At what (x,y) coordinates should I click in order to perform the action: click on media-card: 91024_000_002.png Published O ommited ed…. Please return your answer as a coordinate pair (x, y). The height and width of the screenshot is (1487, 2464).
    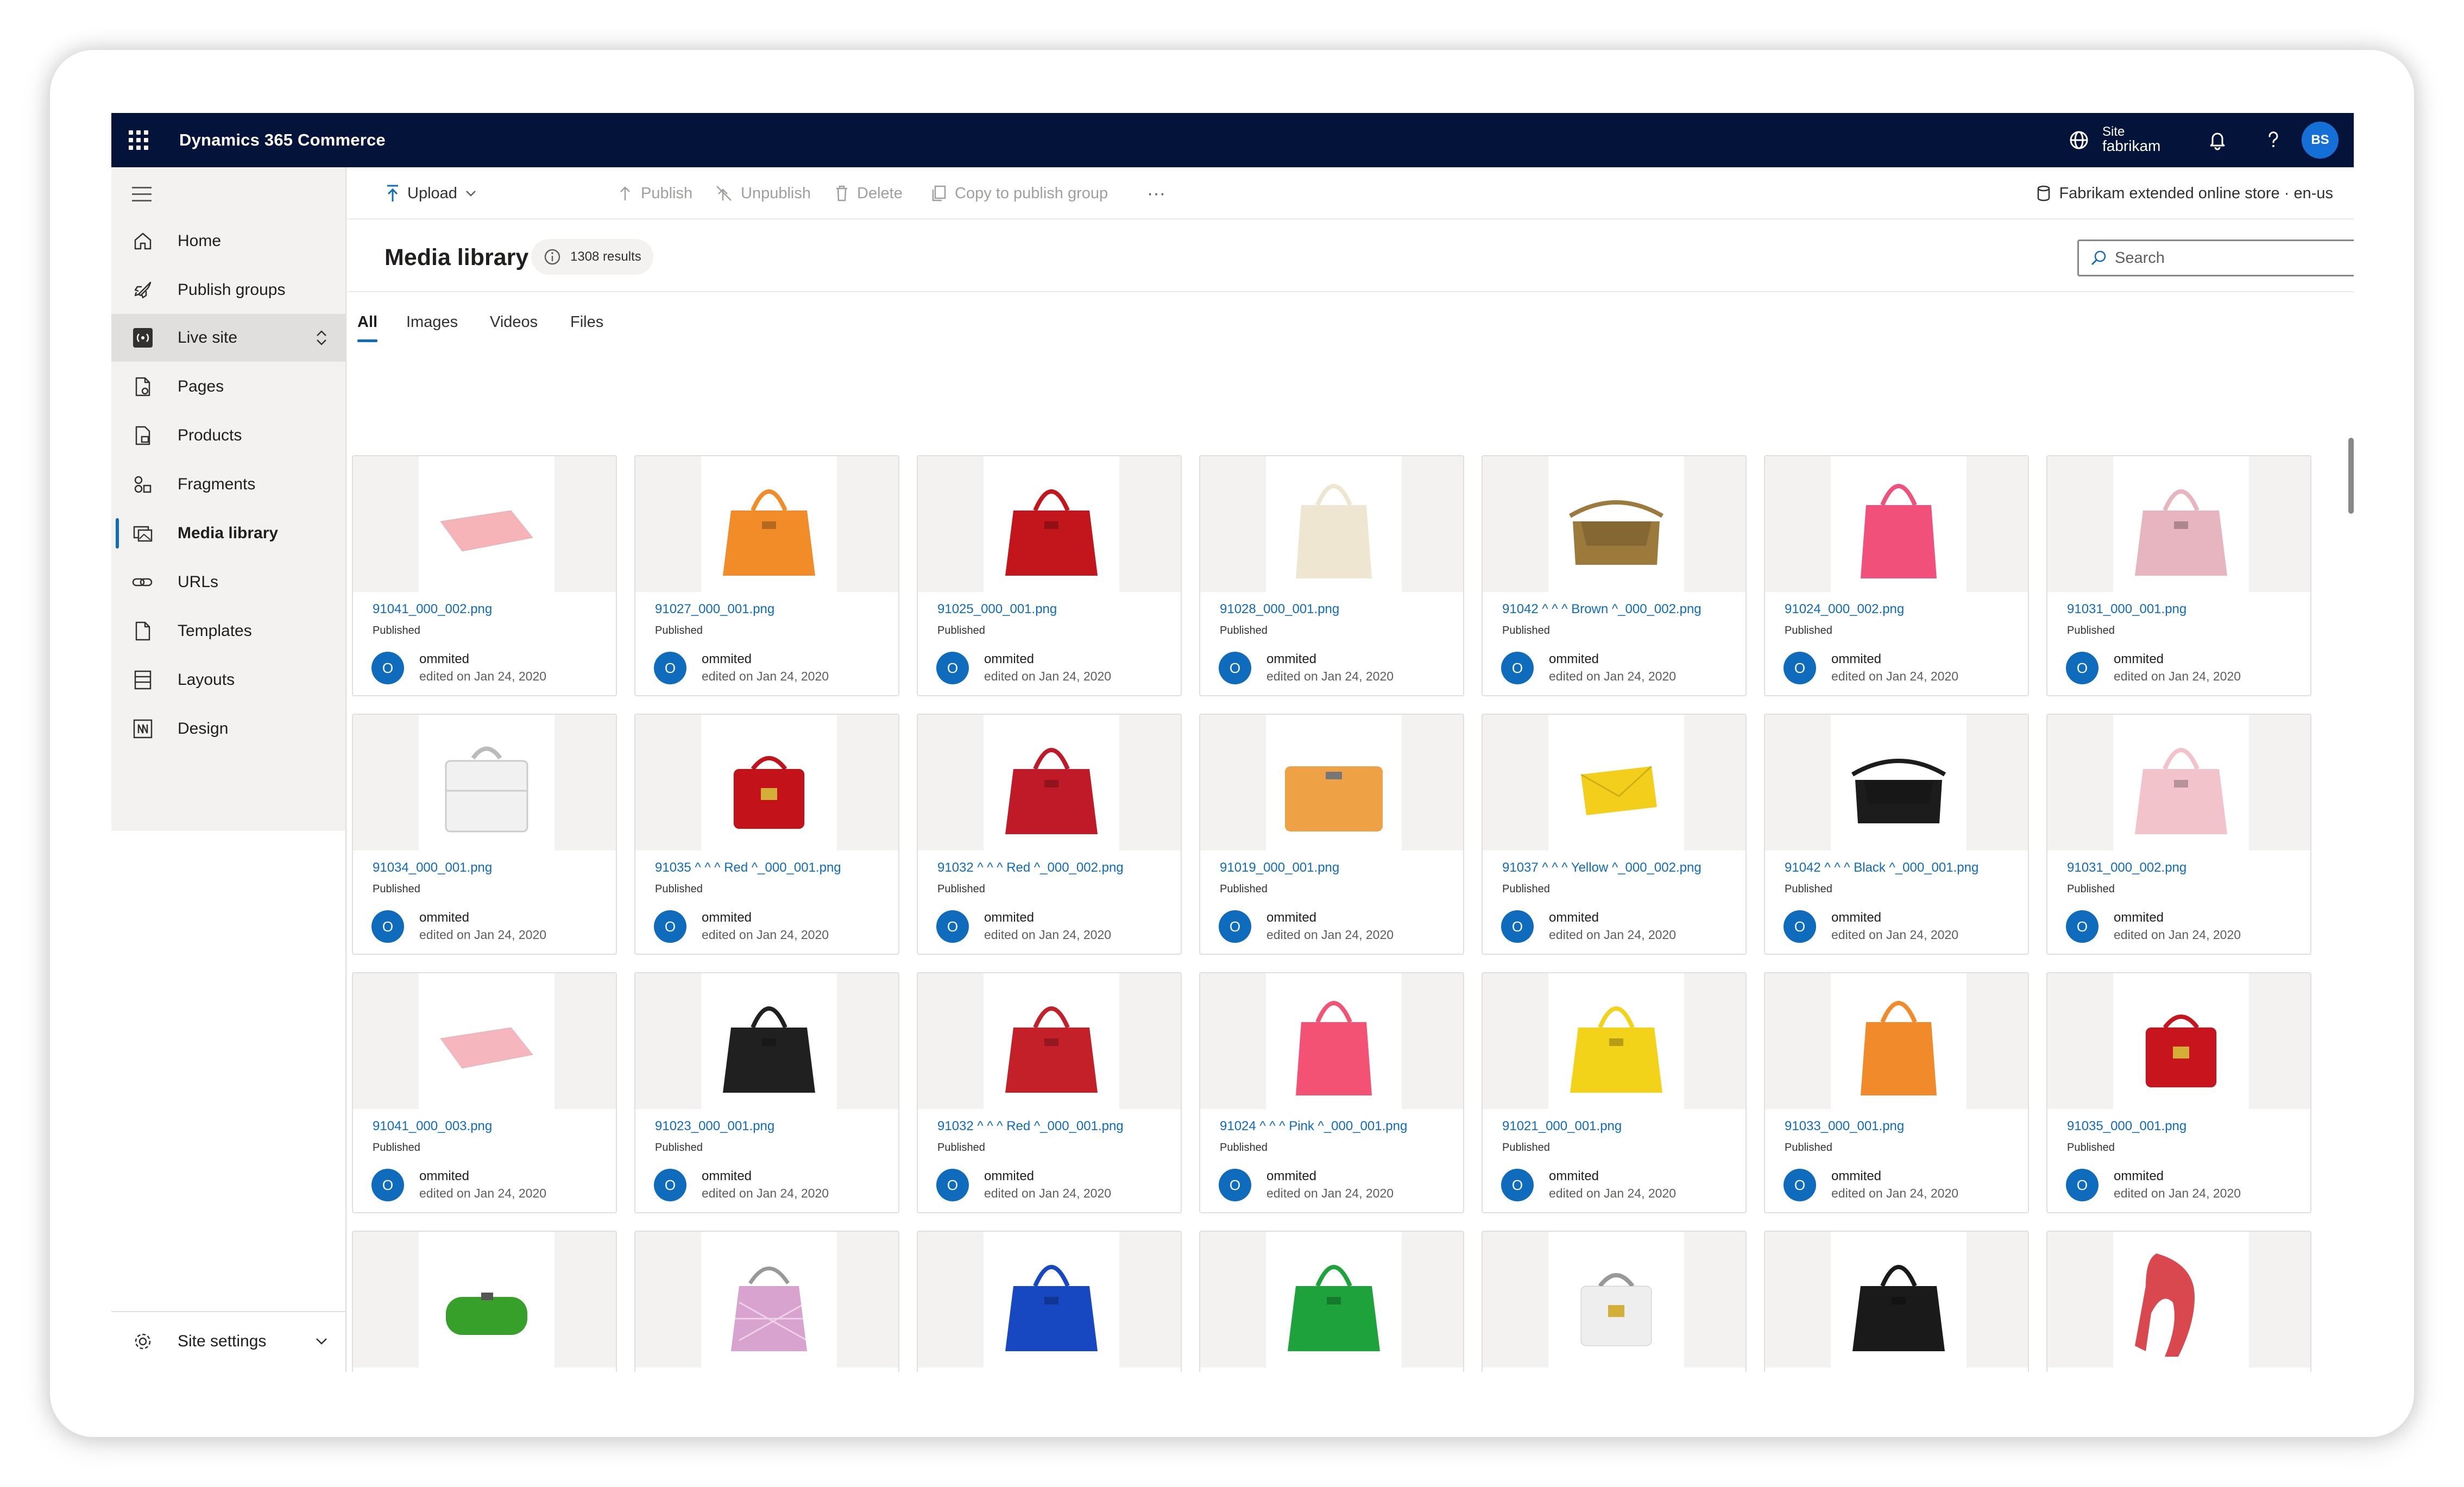
    Looking at the image, I should click on (1897, 576).